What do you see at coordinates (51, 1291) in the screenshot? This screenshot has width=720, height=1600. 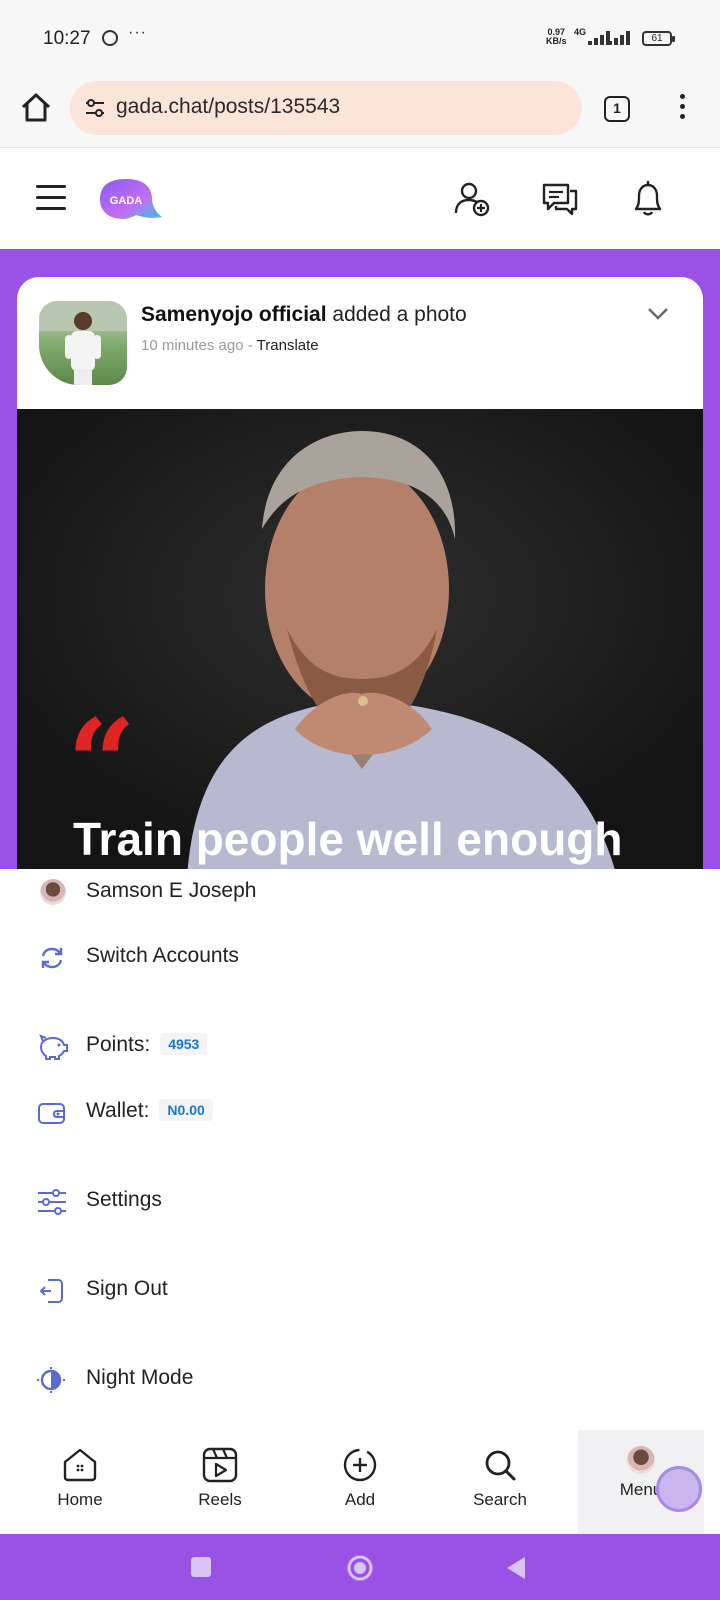 I see `sign-out-icon` at bounding box center [51, 1291].